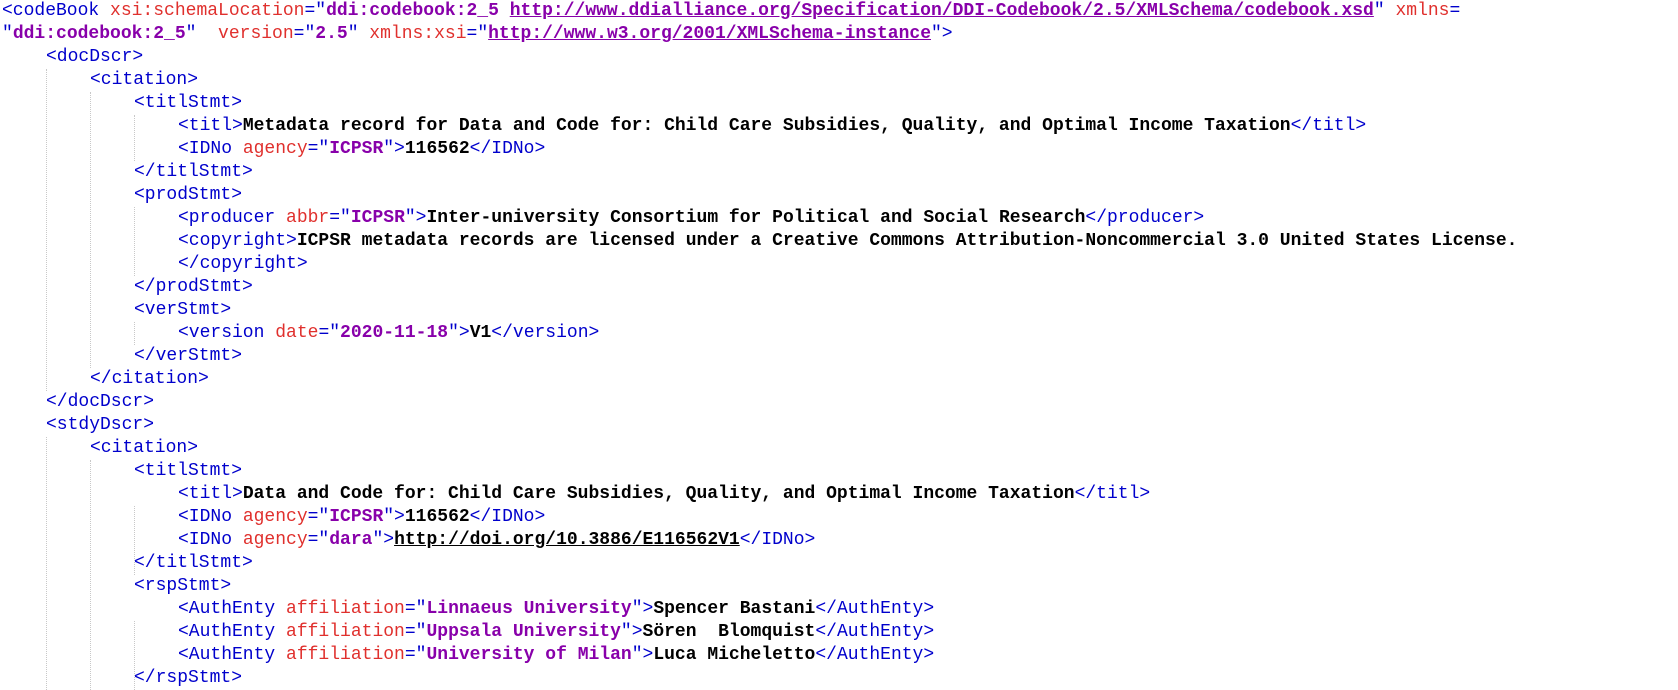 Image resolution: width=1678 pixels, height=690 pixels. Describe the element at coordinates (210, 494) in the screenshot. I see `xml-tag: <titl>` at that location.